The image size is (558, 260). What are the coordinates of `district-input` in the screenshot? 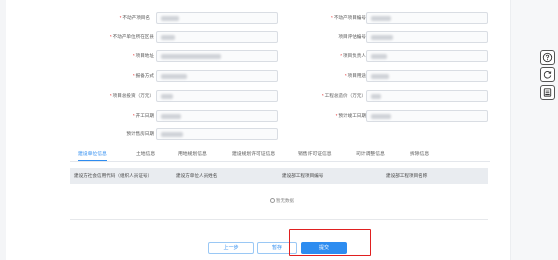 It's located at (217, 37).